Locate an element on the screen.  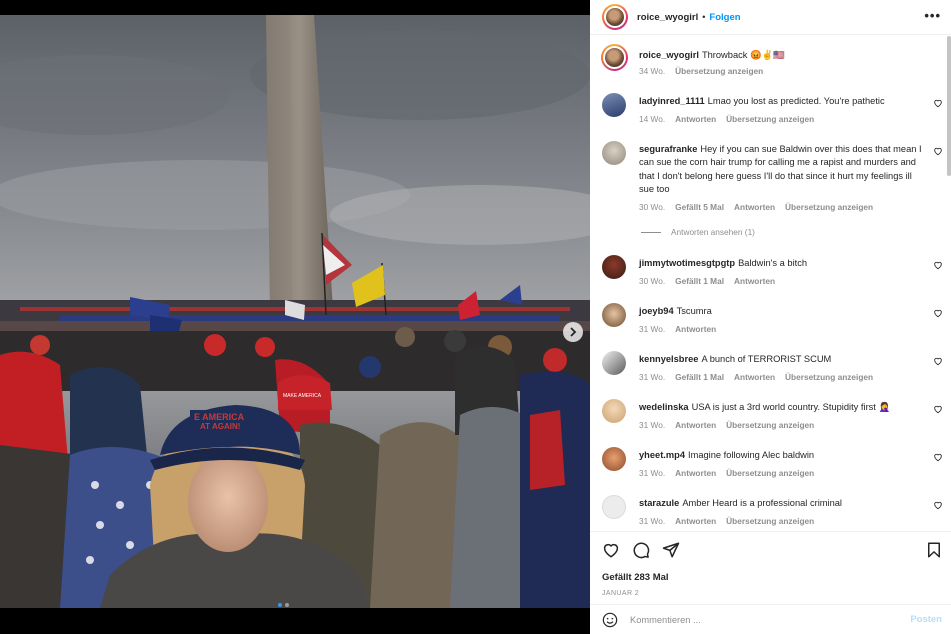
caption-time: 34 Wo. is located at coordinates (652, 71).